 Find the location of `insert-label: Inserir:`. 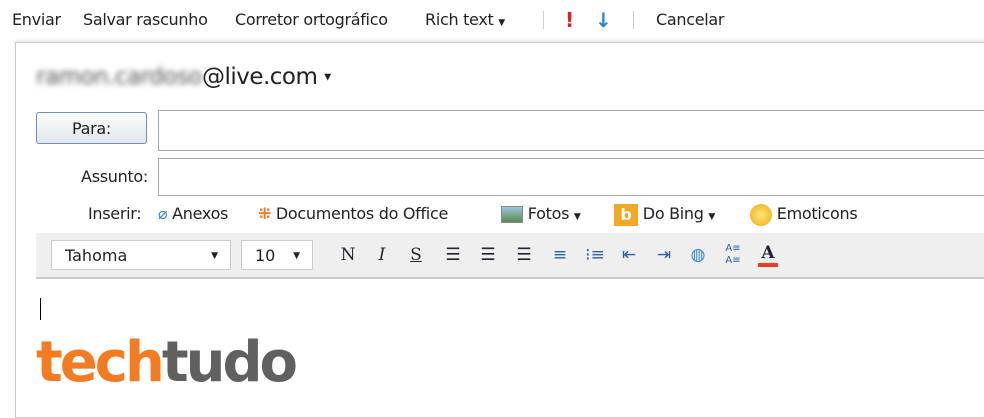

insert-label: Inserir: is located at coordinates (115, 213).